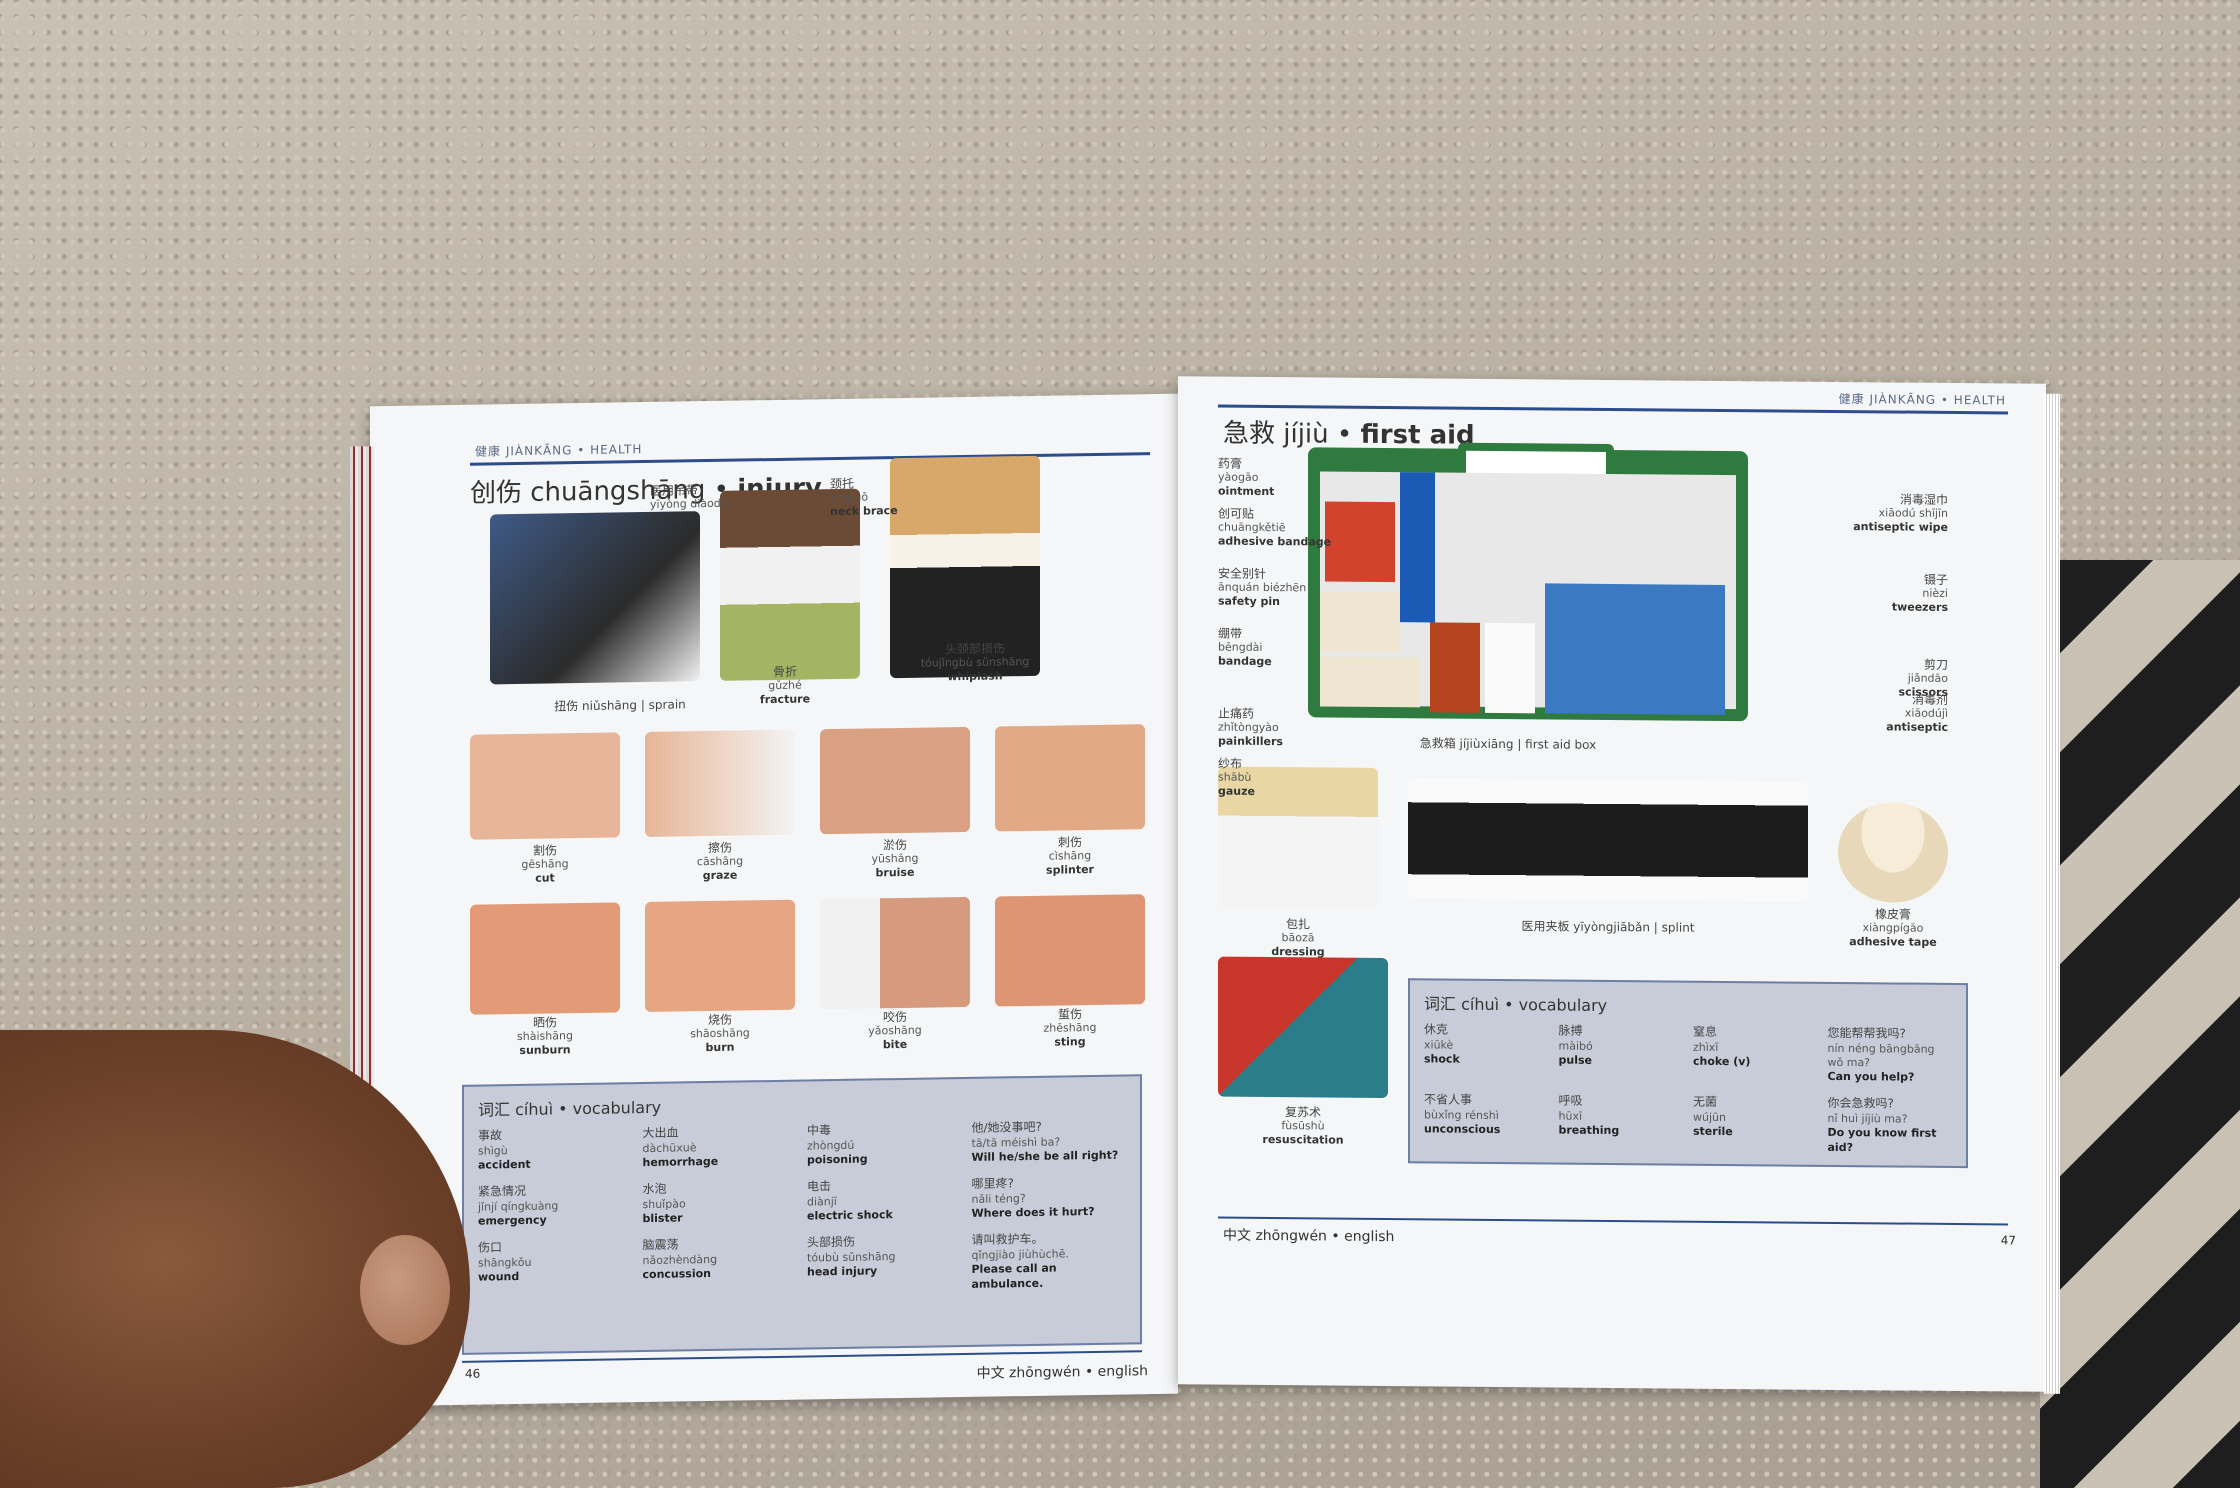 This screenshot has width=2240, height=1488. I want to click on vocab-py: zhìxī, so click(1706, 1047).